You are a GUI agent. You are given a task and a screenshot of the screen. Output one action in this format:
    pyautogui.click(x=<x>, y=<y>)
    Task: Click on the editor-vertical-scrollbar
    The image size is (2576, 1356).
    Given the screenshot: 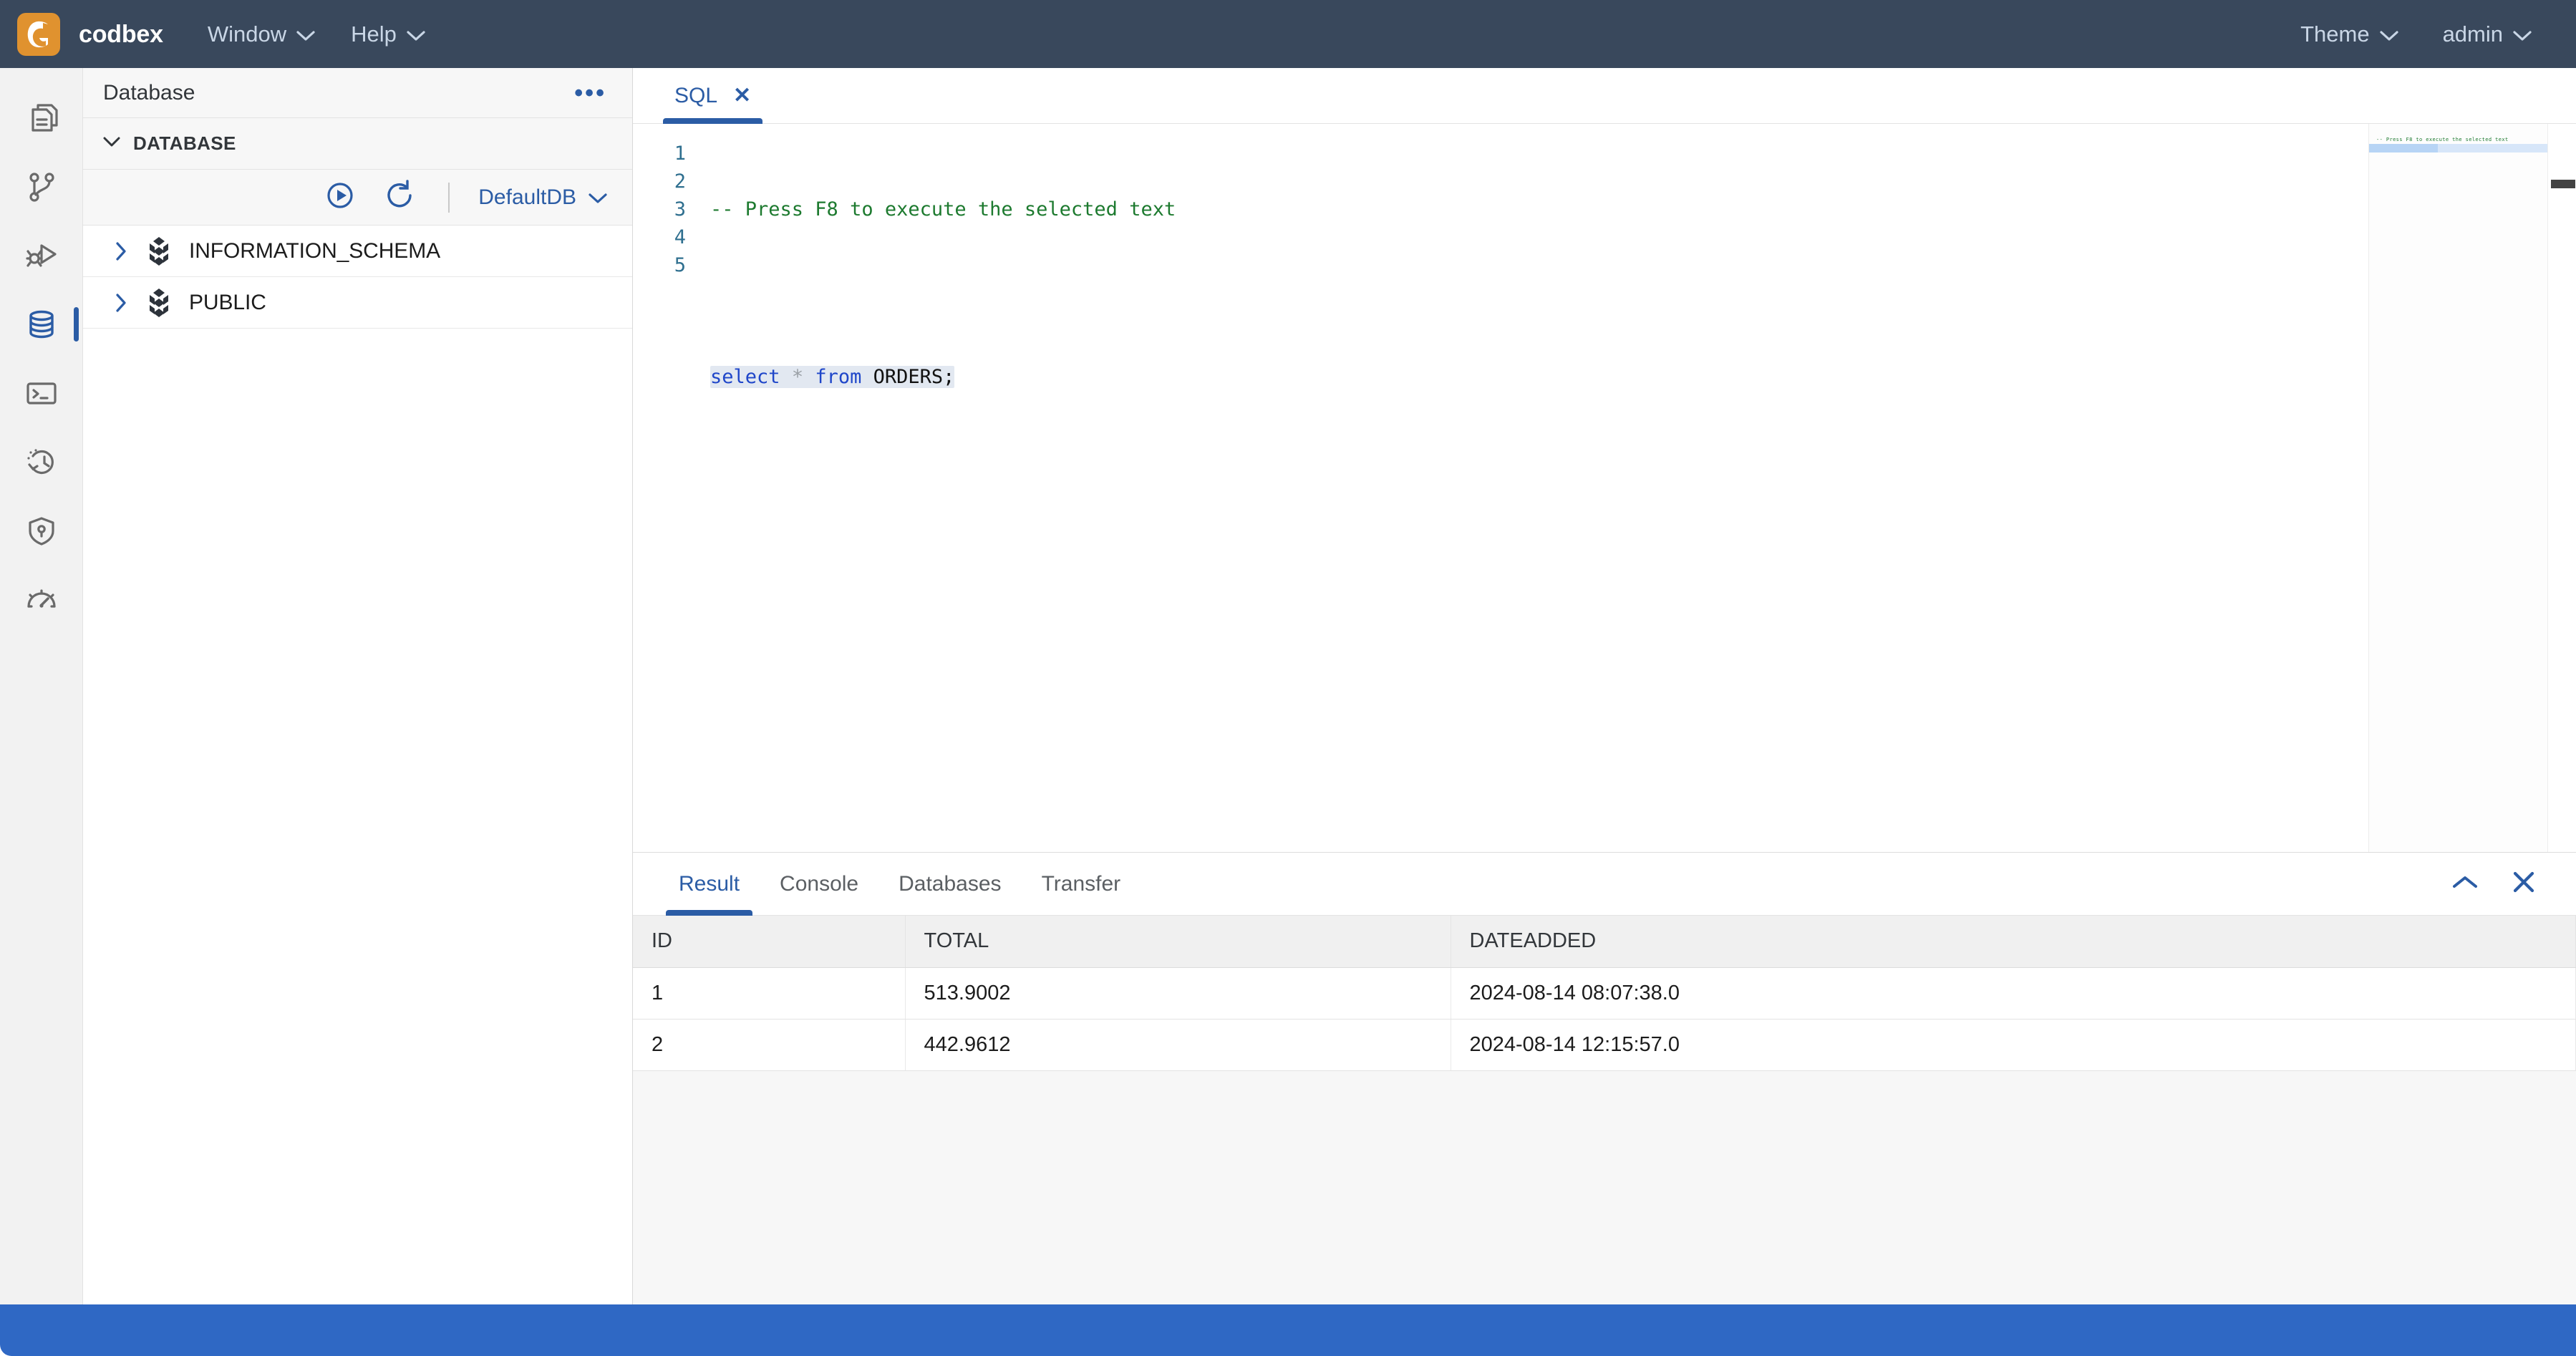 What is the action you would take?
    pyautogui.click(x=2562, y=488)
    